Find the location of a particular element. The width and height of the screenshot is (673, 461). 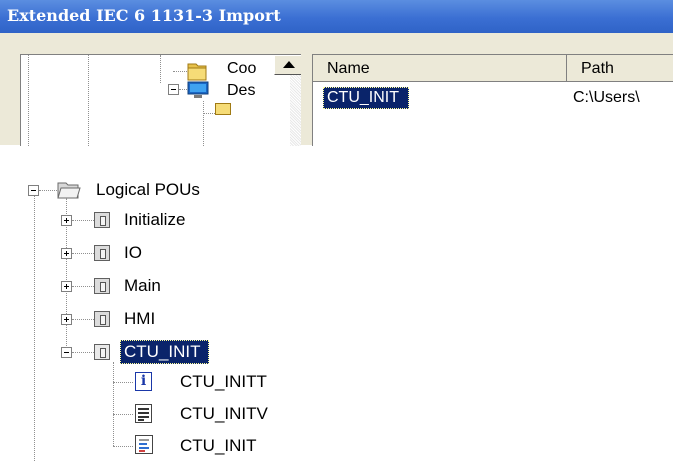

tree-scrollbar is located at coordinates (287, 100).